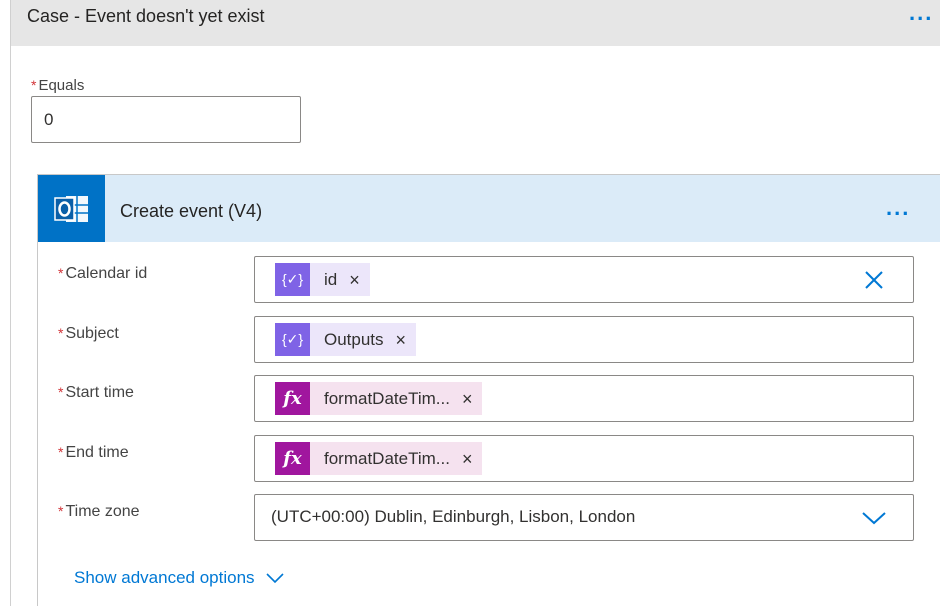 Image resolution: width=940 pixels, height=606 pixels. What do you see at coordinates (354, 339) in the screenshot?
I see `subject-token-text: Outputs` at bounding box center [354, 339].